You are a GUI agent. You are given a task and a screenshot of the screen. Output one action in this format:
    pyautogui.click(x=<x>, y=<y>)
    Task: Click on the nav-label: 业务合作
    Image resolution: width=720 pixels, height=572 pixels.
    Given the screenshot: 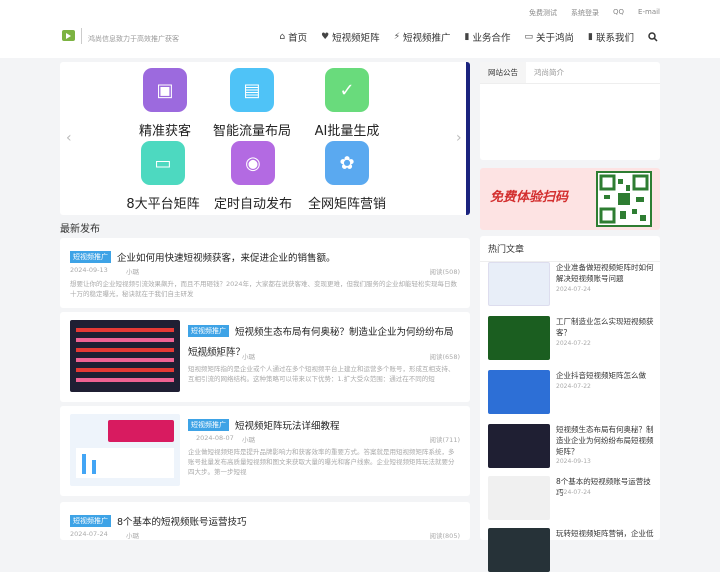 What is the action you would take?
    pyautogui.click(x=491, y=38)
    